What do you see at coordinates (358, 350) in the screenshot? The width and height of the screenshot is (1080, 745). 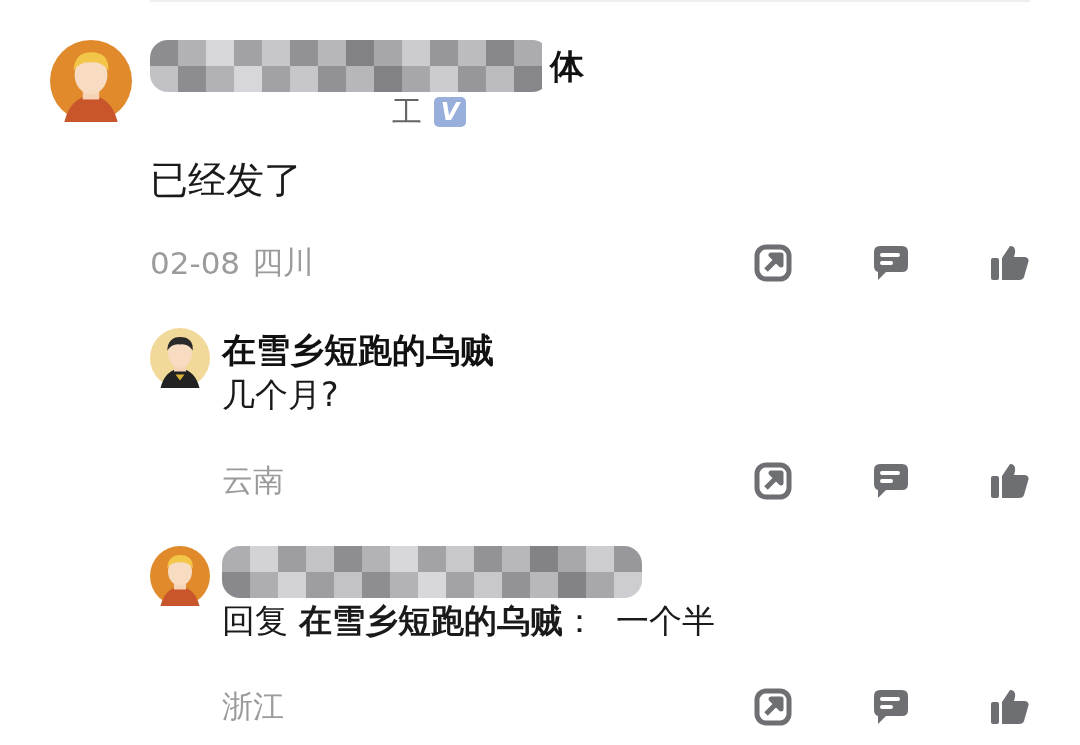 I see `user-name: 在雪乡短跑的乌贼` at bounding box center [358, 350].